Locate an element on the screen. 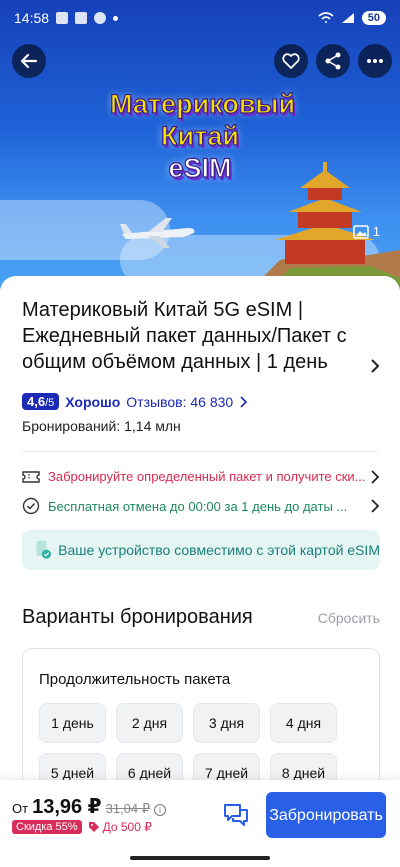 The height and width of the screenshot is (867, 400). more-button is located at coordinates (375, 61).